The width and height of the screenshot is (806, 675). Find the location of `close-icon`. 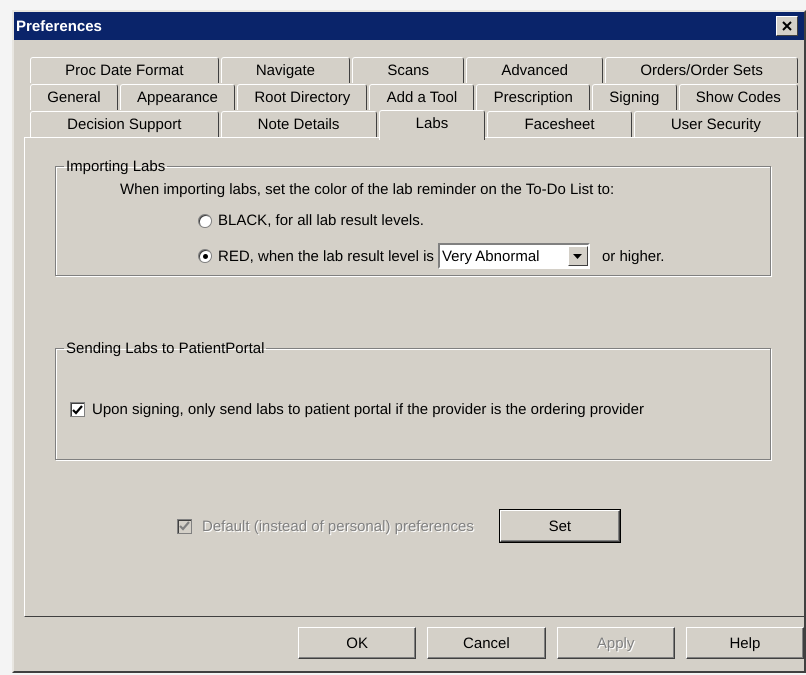

close-icon is located at coordinates (787, 26).